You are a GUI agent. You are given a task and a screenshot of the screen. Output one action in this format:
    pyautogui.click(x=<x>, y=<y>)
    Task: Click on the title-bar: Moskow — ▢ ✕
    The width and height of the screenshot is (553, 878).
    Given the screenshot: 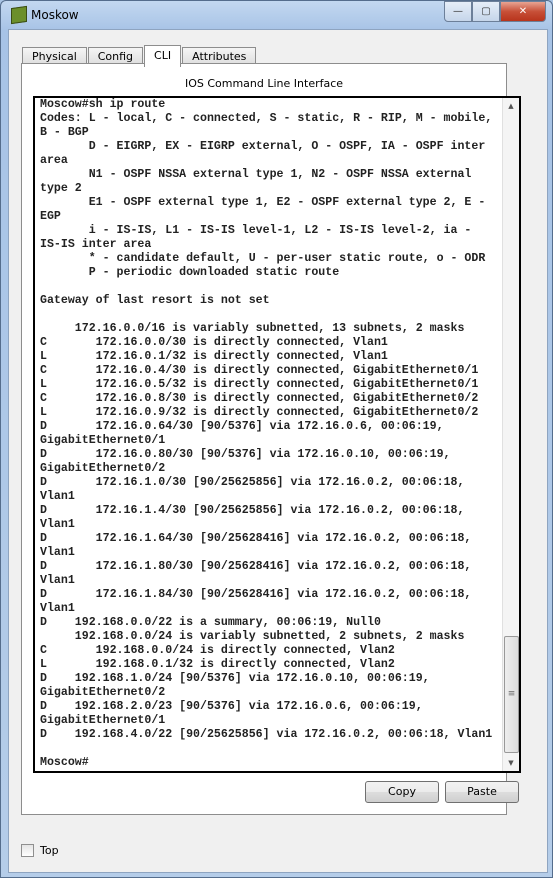 What is the action you would take?
    pyautogui.click(x=276, y=15)
    